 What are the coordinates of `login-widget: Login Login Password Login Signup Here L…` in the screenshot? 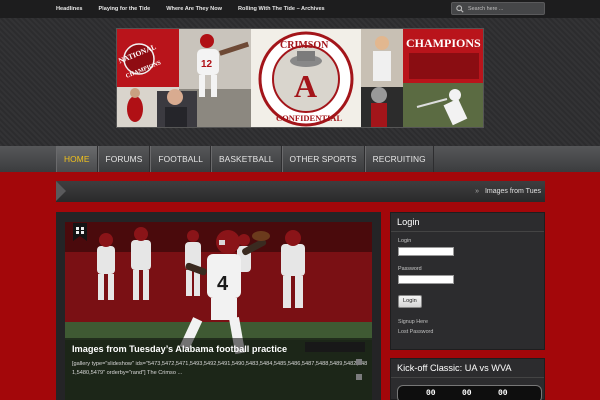 It's located at (467, 281).